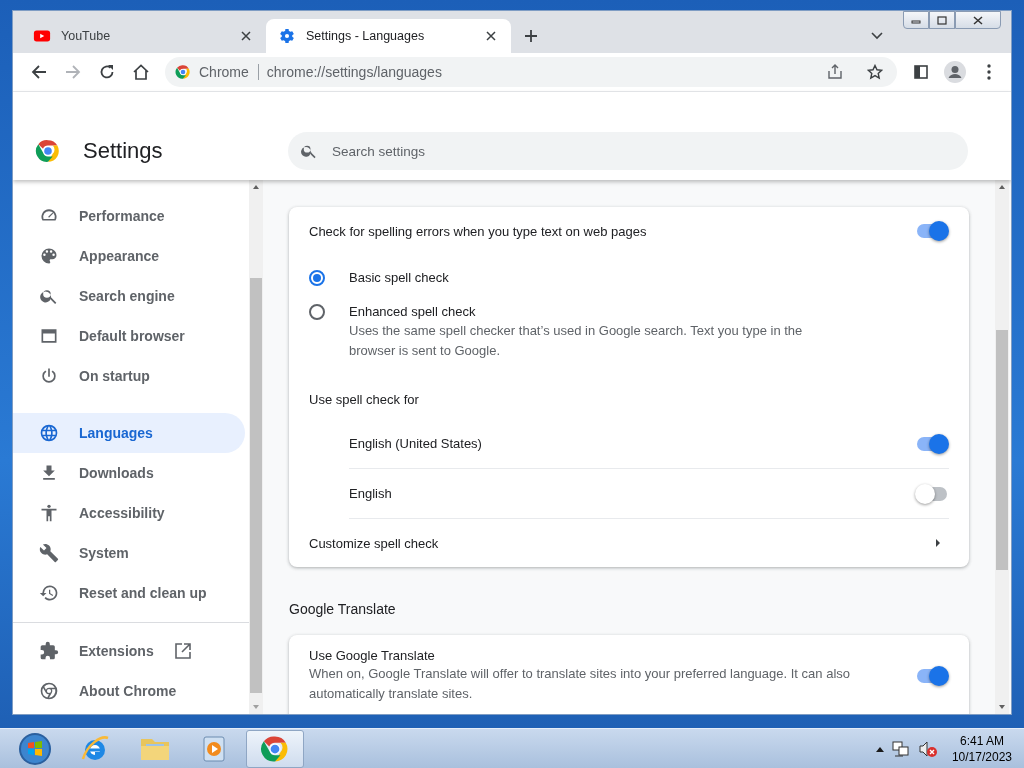 The width and height of the screenshot is (1024, 768). I want to click on gear-icon, so click(287, 36).